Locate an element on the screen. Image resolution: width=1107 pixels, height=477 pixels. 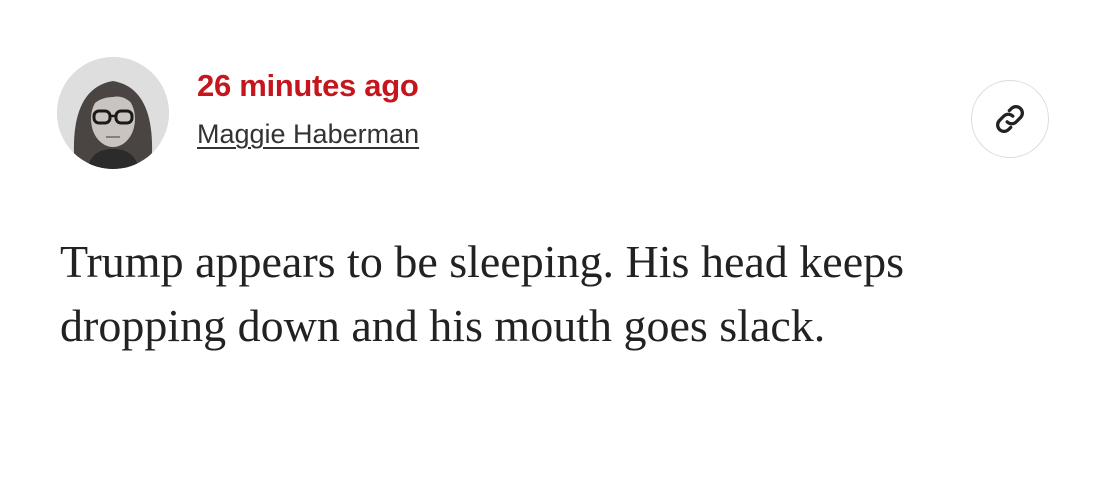
link-icon is located at coordinates (1010, 119).